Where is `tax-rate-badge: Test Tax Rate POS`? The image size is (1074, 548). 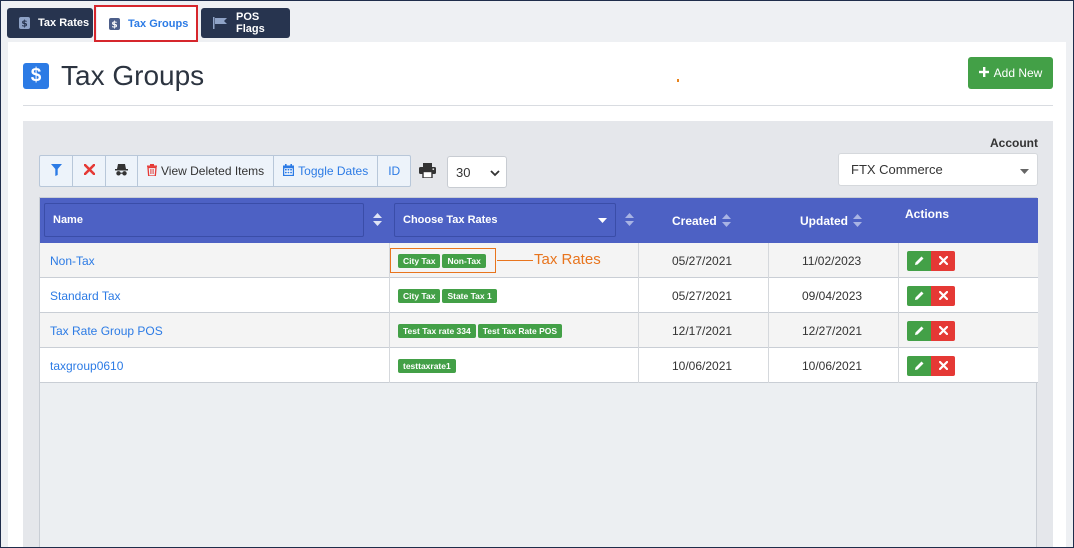
tax-rate-badge: Test Tax Rate POS is located at coordinates (520, 330).